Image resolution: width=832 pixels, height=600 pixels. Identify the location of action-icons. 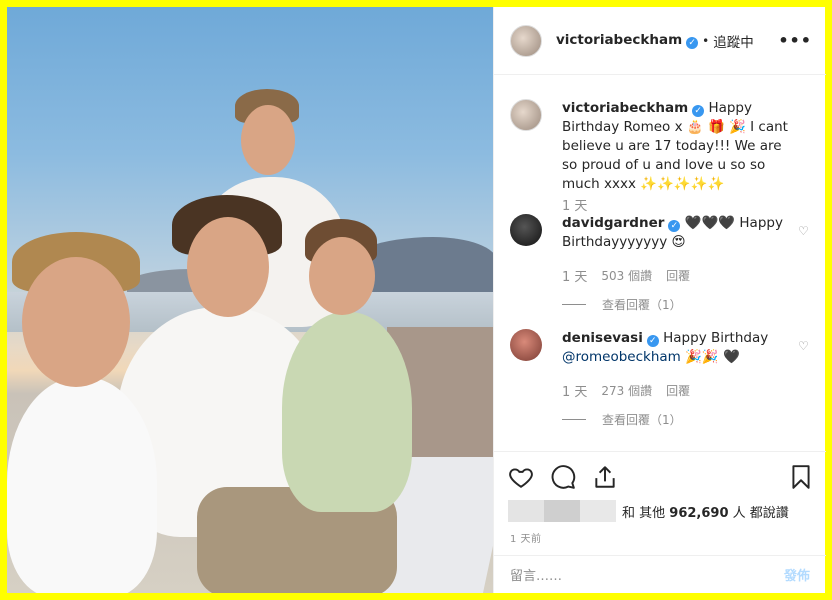
(563, 477).